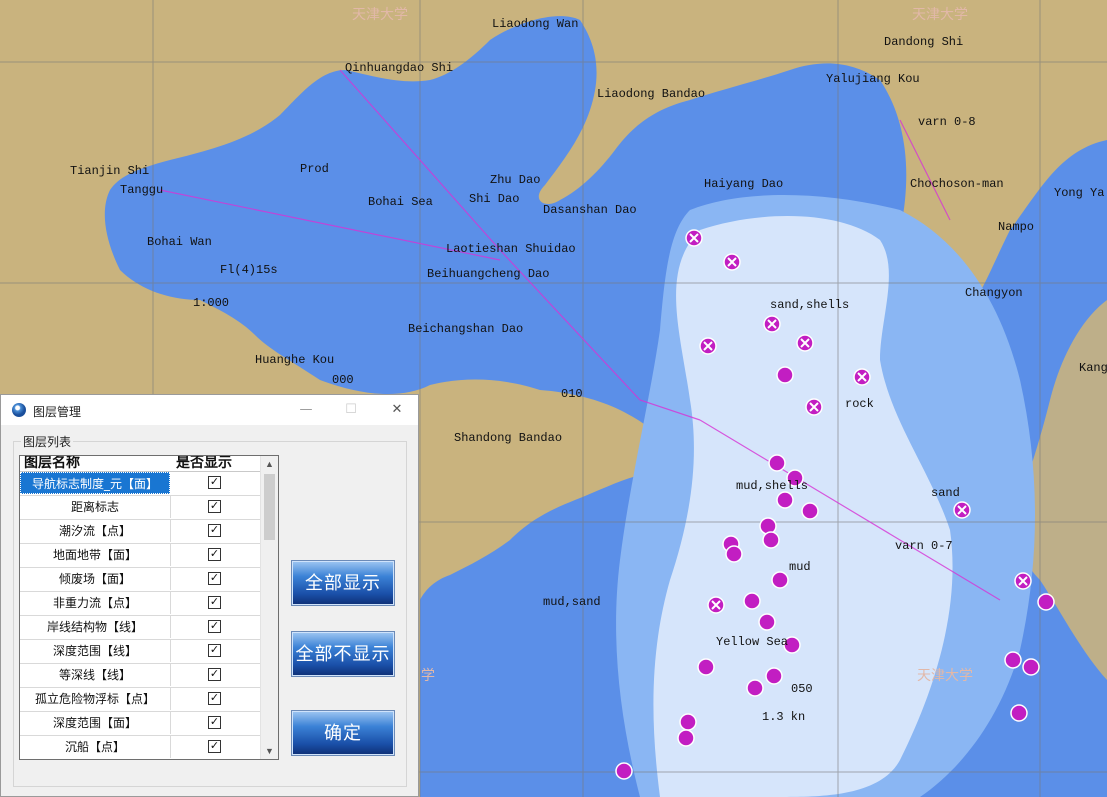  What do you see at coordinates (140, 464) in the screenshot?
I see `grid-header: 图层名称 是否显示` at bounding box center [140, 464].